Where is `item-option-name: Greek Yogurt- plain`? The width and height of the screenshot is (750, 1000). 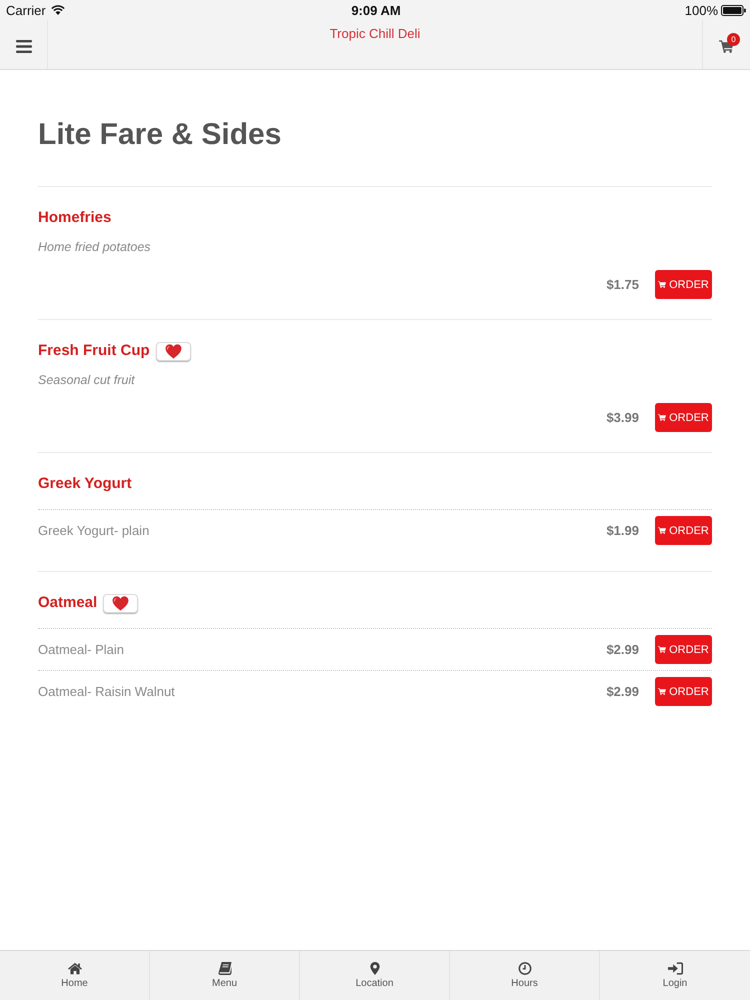
item-option-name: Greek Yogurt- plain is located at coordinates (94, 530).